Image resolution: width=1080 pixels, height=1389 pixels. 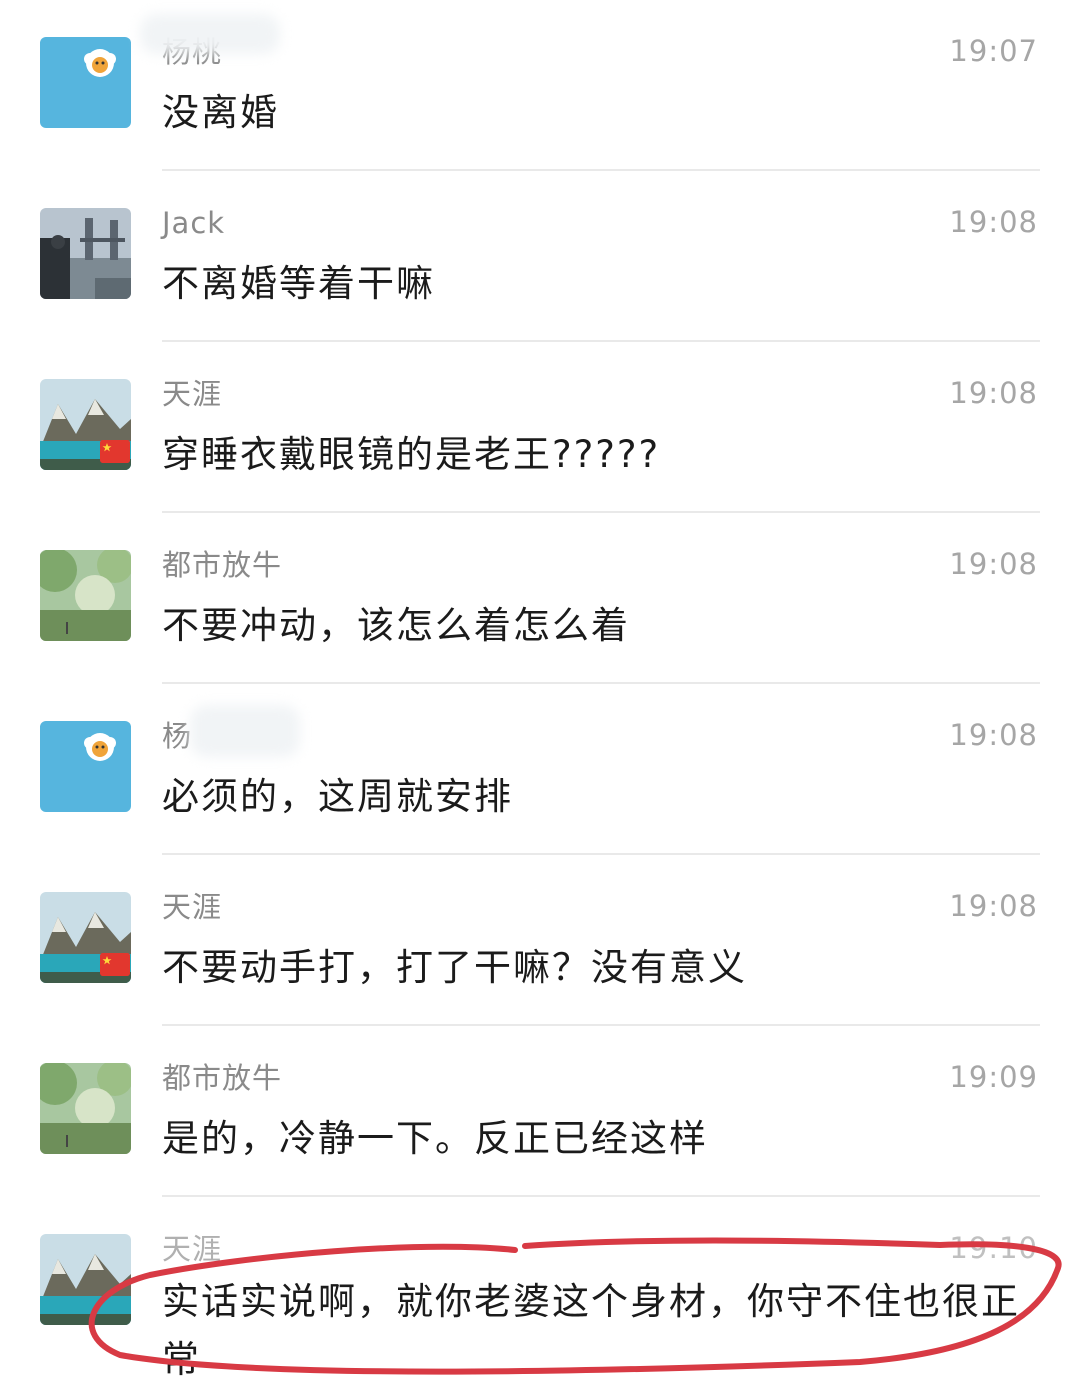 I want to click on message-text: 不要冲动，该怎么着怎么着, so click(x=396, y=625).